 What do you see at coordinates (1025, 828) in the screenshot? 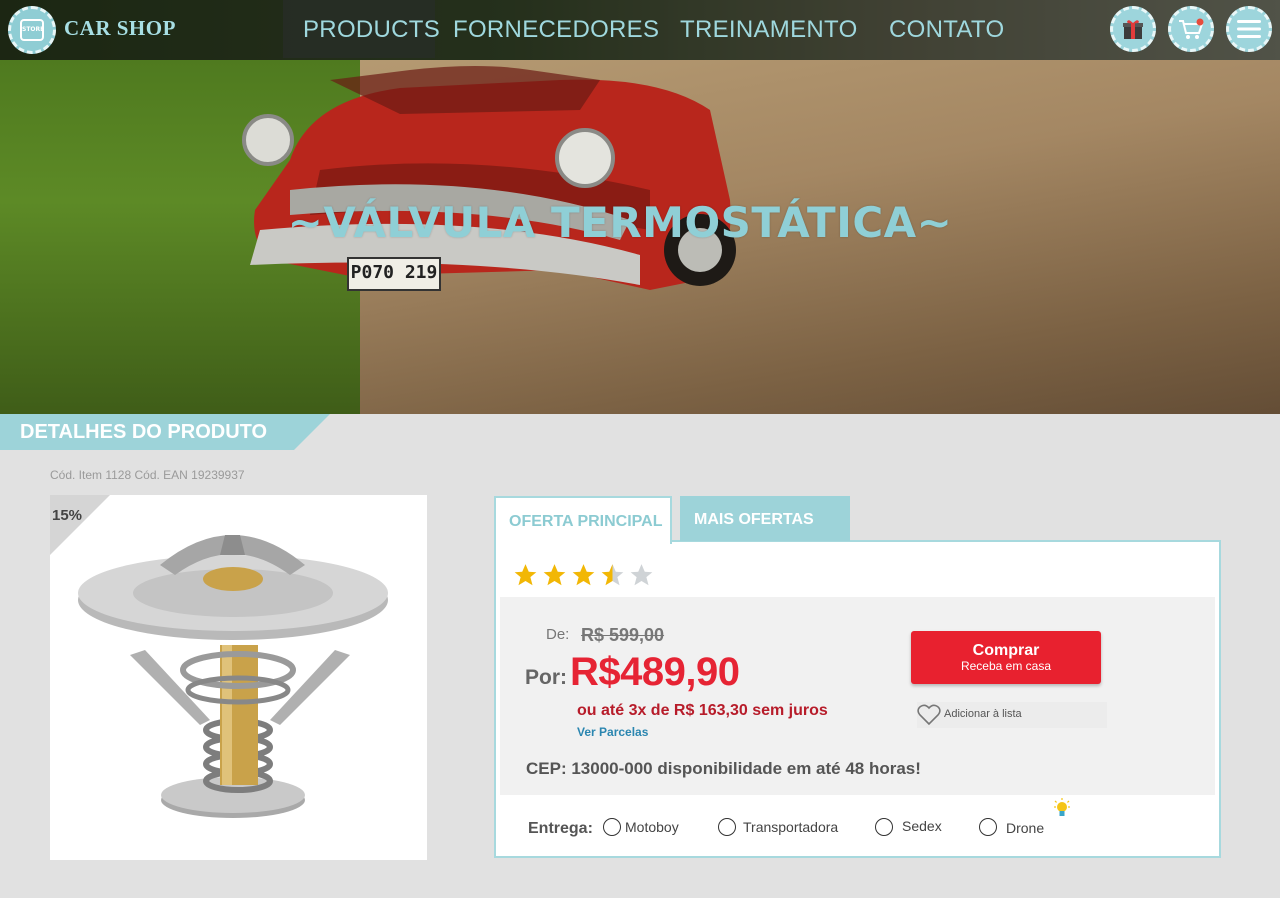
I see `delivery-label-drone: Drone` at bounding box center [1025, 828].